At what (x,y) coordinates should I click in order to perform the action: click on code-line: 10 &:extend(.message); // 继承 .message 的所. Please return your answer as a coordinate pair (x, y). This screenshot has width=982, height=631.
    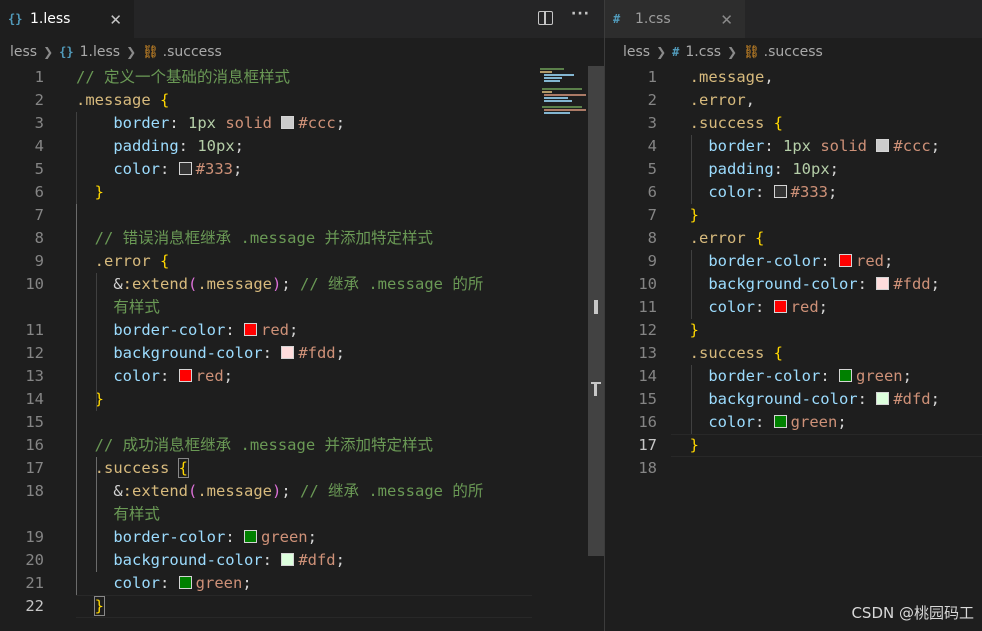
    Looking at the image, I should click on (302, 284).